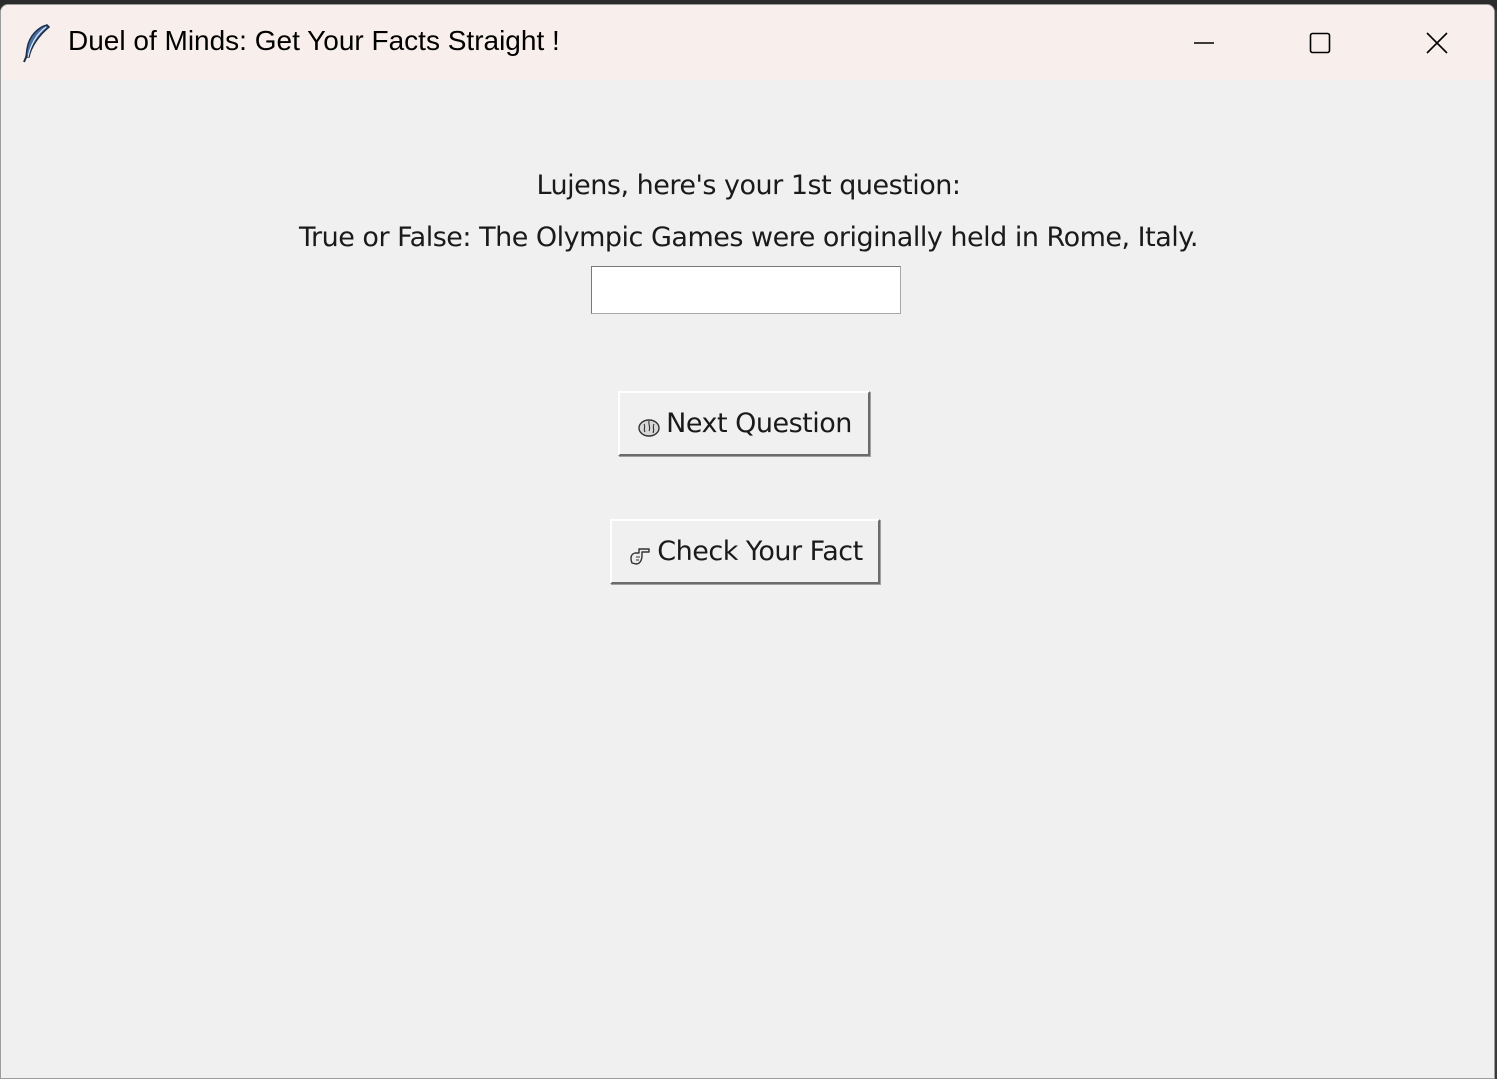 The height and width of the screenshot is (1079, 1497). I want to click on minimize-icon, so click(1204, 43).